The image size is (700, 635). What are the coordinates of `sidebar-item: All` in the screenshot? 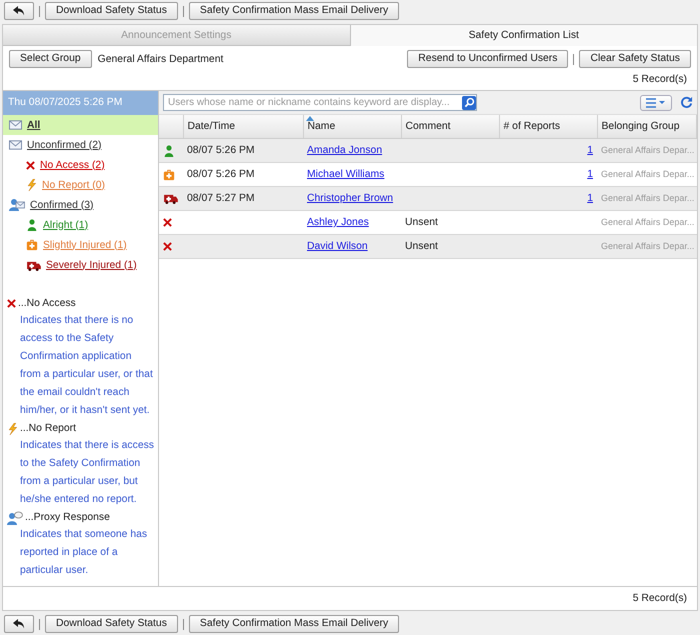 It's located at (80, 125).